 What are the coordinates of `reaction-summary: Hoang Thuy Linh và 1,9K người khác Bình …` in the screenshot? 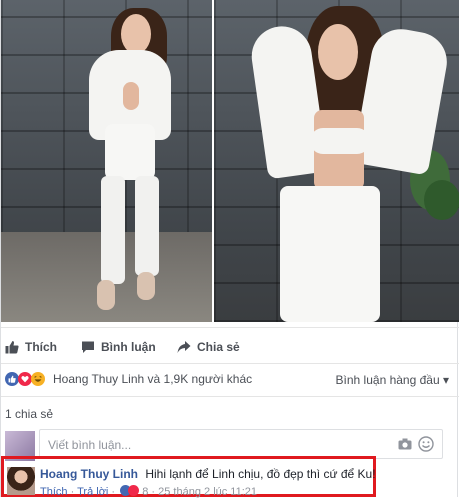 It's located at (230, 380).